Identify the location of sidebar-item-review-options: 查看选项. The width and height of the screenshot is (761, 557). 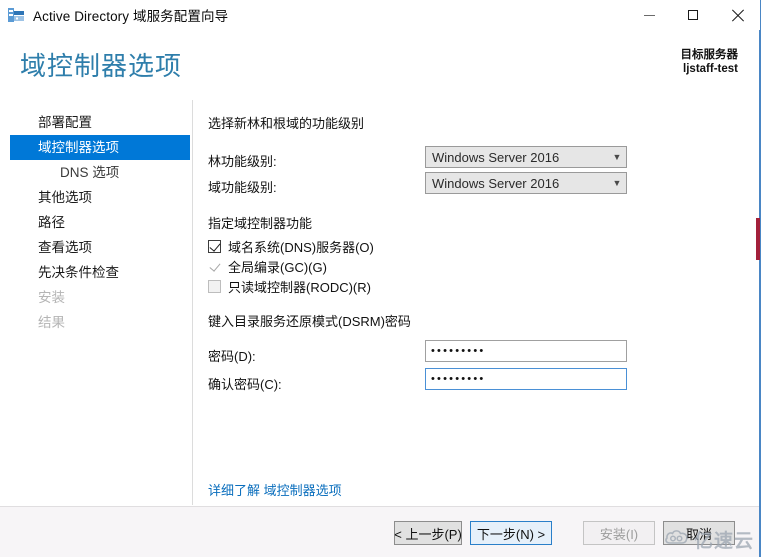
(100, 247).